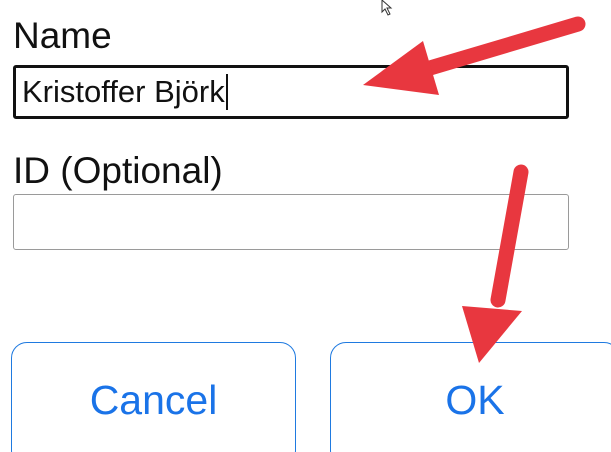 The width and height of the screenshot is (611, 452). What do you see at coordinates (226, 92) in the screenshot?
I see `text-caret` at bounding box center [226, 92].